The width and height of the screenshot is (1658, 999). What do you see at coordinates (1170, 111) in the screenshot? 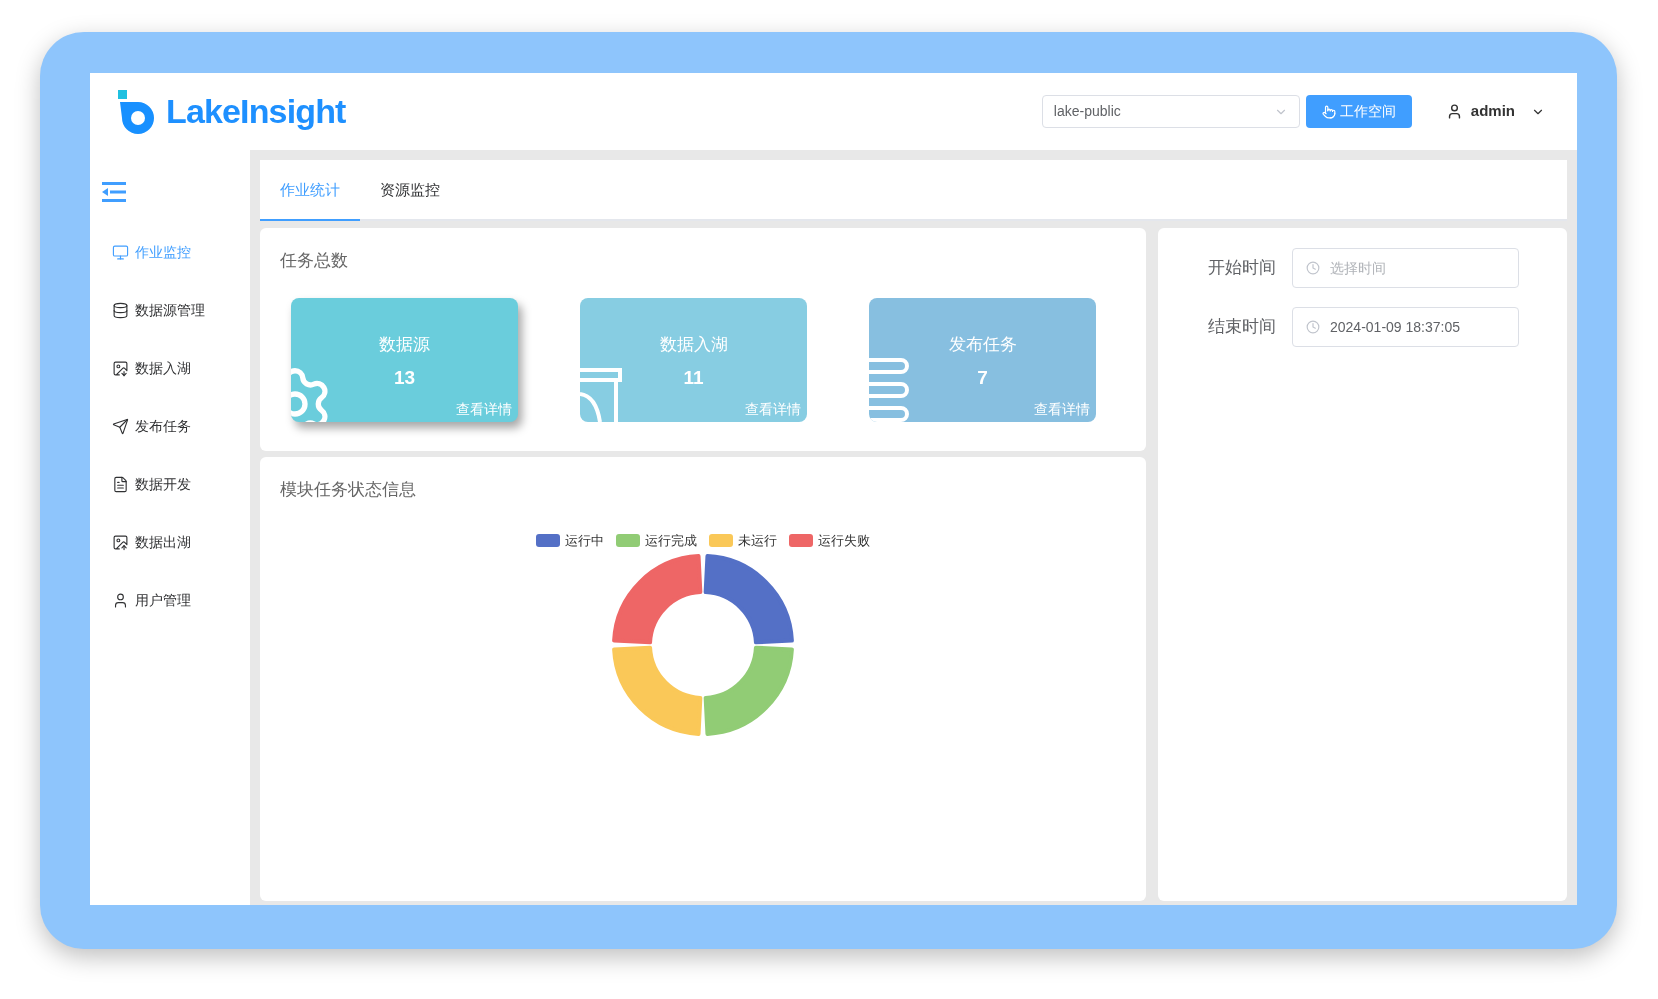
I see `workspace-select: lake-public` at bounding box center [1170, 111].